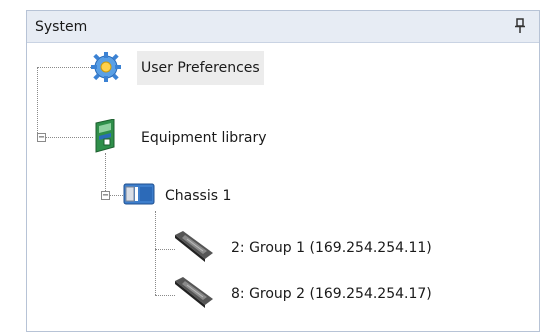 The image size is (542, 334). What do you see at coordinates (520, 26) in the screenshot?
I see `pin-icon` at bounding box center [520, 26].